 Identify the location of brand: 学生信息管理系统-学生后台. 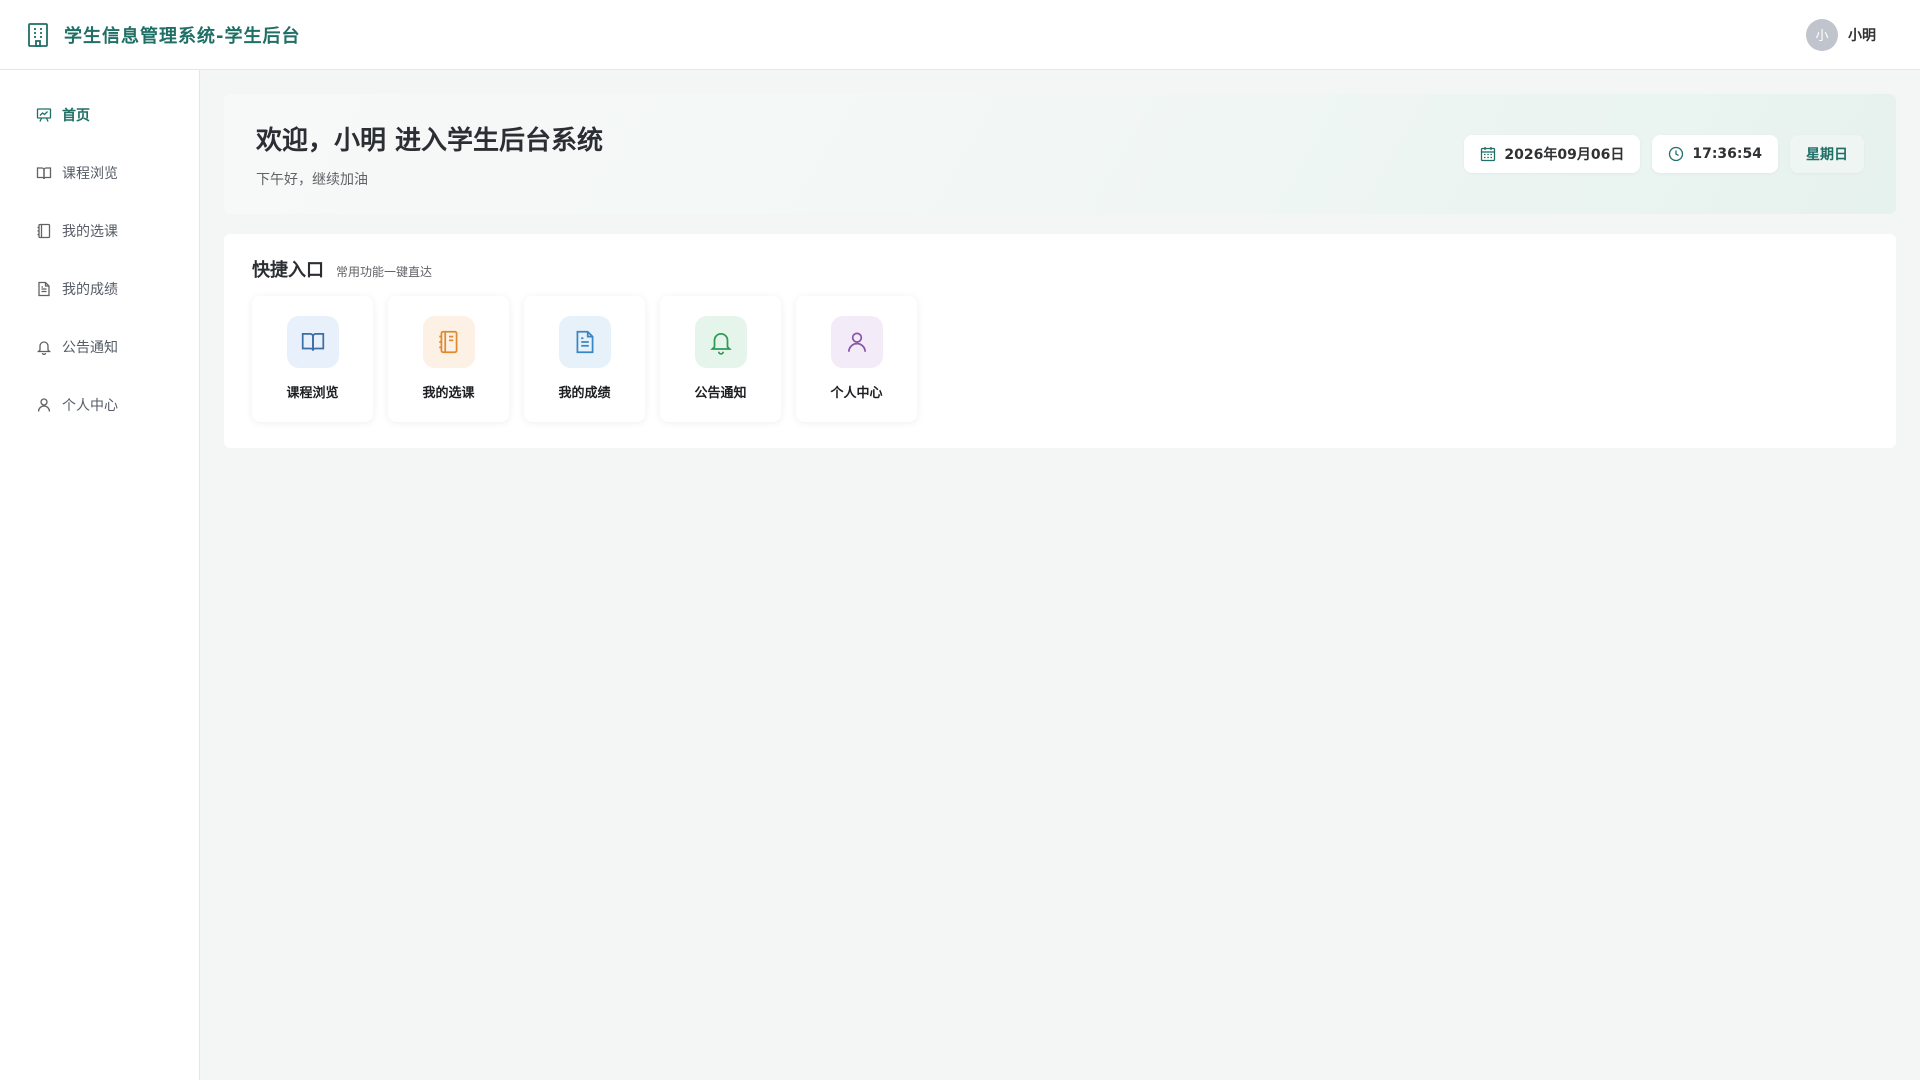
(163, 35).